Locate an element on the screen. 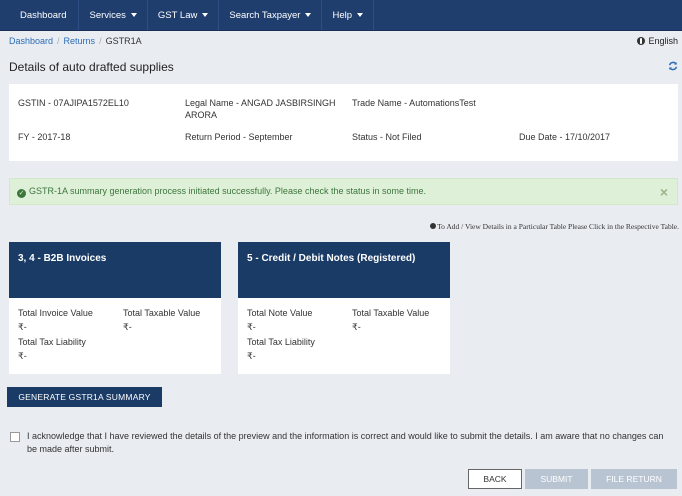 This screenshot has width=682, height=496. language-label: English is located at coordinates (663, 41).